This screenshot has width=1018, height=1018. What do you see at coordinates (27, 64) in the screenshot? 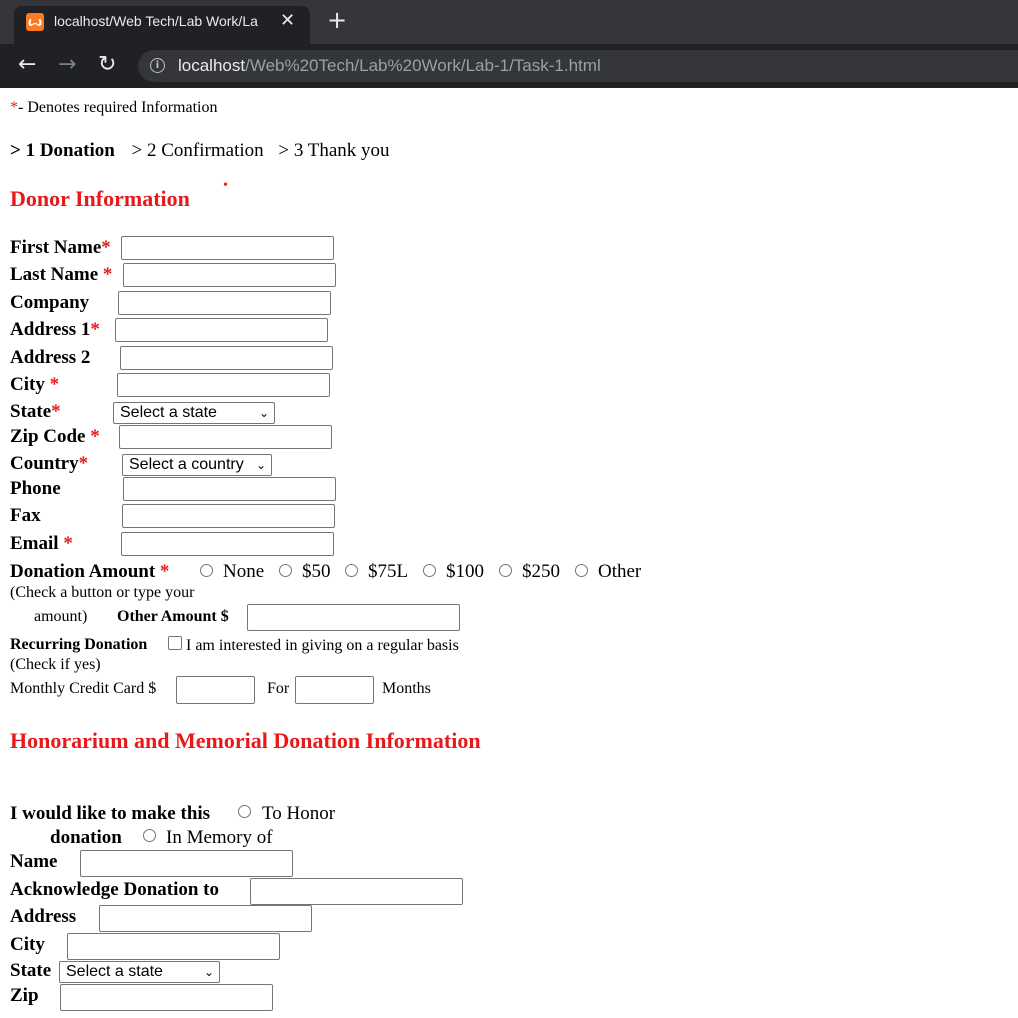
I see `back-arrow-icon: ←` at bounding box center [27, 64].